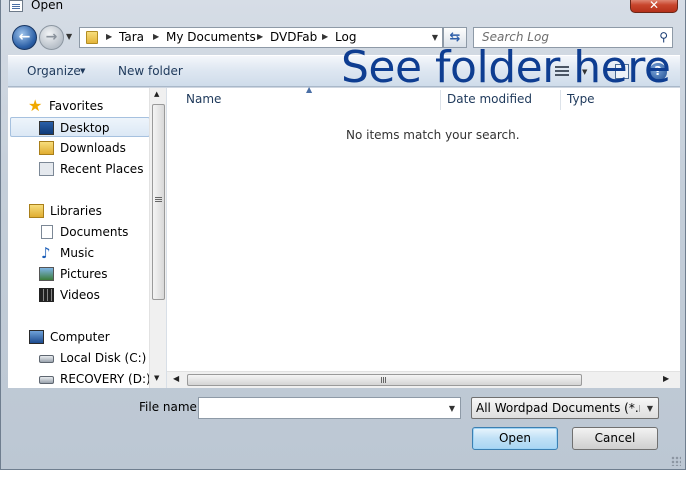 The height and width of the screenshot is (483, 686). I want to click on music-icon: ♪, so click(46, 253).